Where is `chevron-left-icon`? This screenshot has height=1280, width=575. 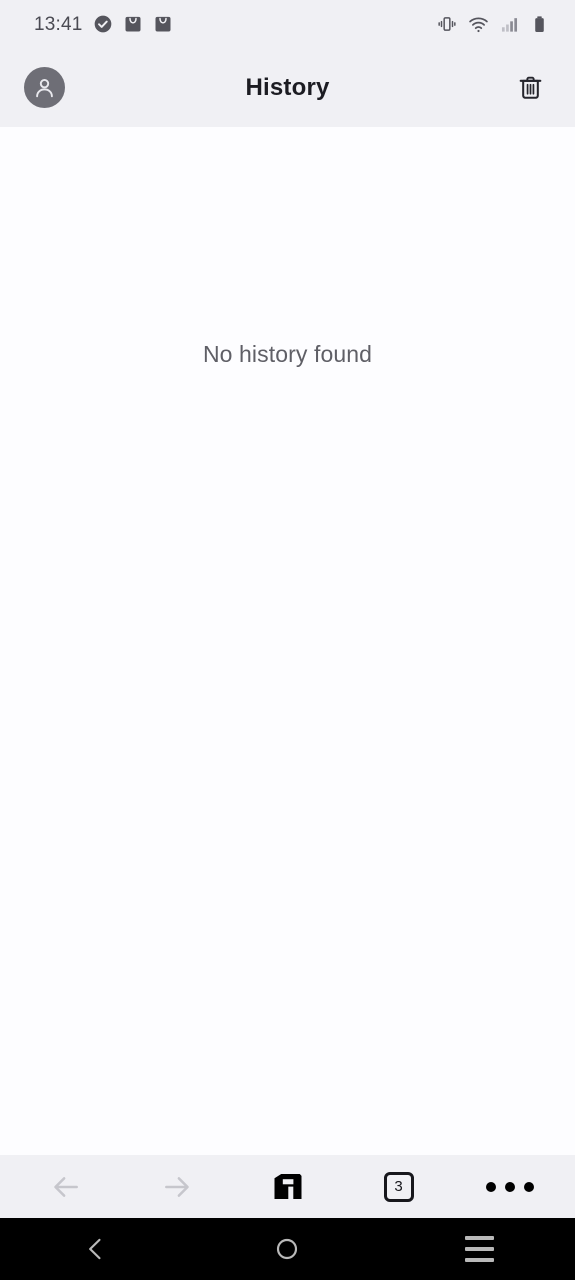
chevron-left-icon is located at coordinates (94, 1249).